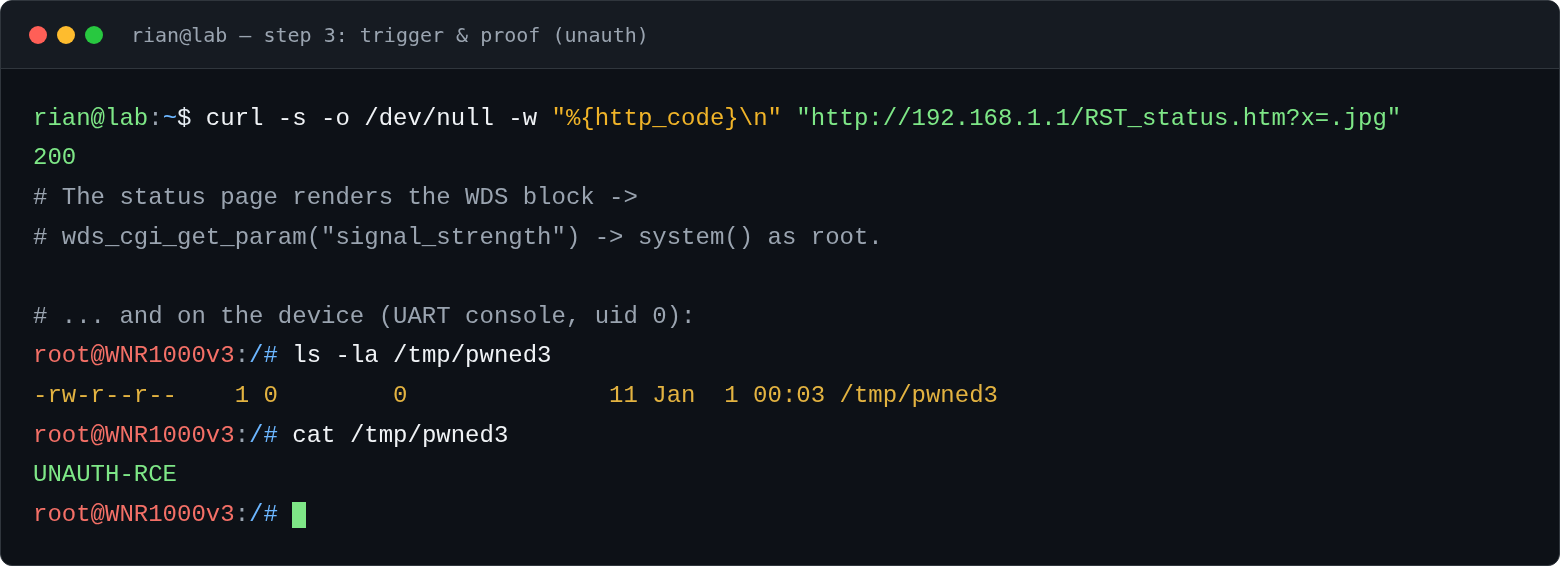 This screenshot has height=567, width=1560. Describe the element at coordinates (185, 118) in the screenshot. I see `prompt-symbol: $` at that location.